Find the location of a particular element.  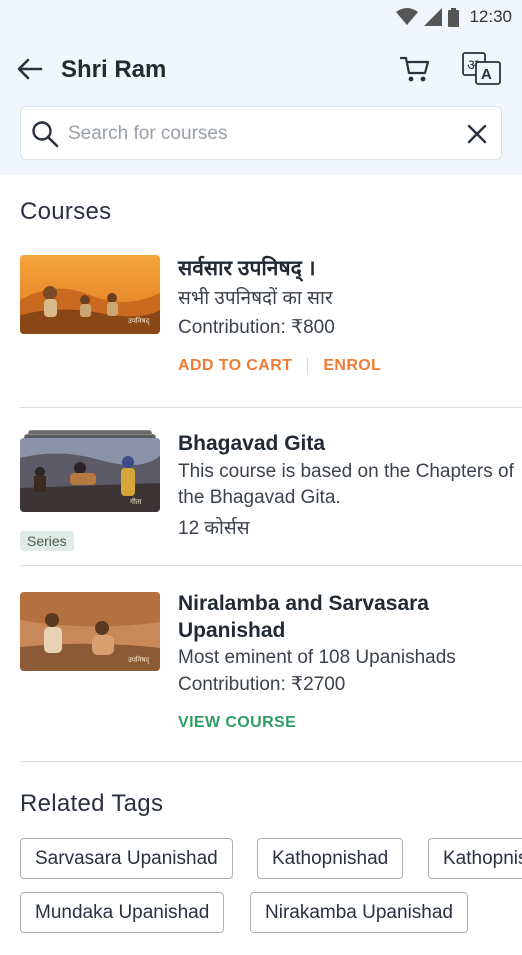

search-input is located at coordinates (258, 134).